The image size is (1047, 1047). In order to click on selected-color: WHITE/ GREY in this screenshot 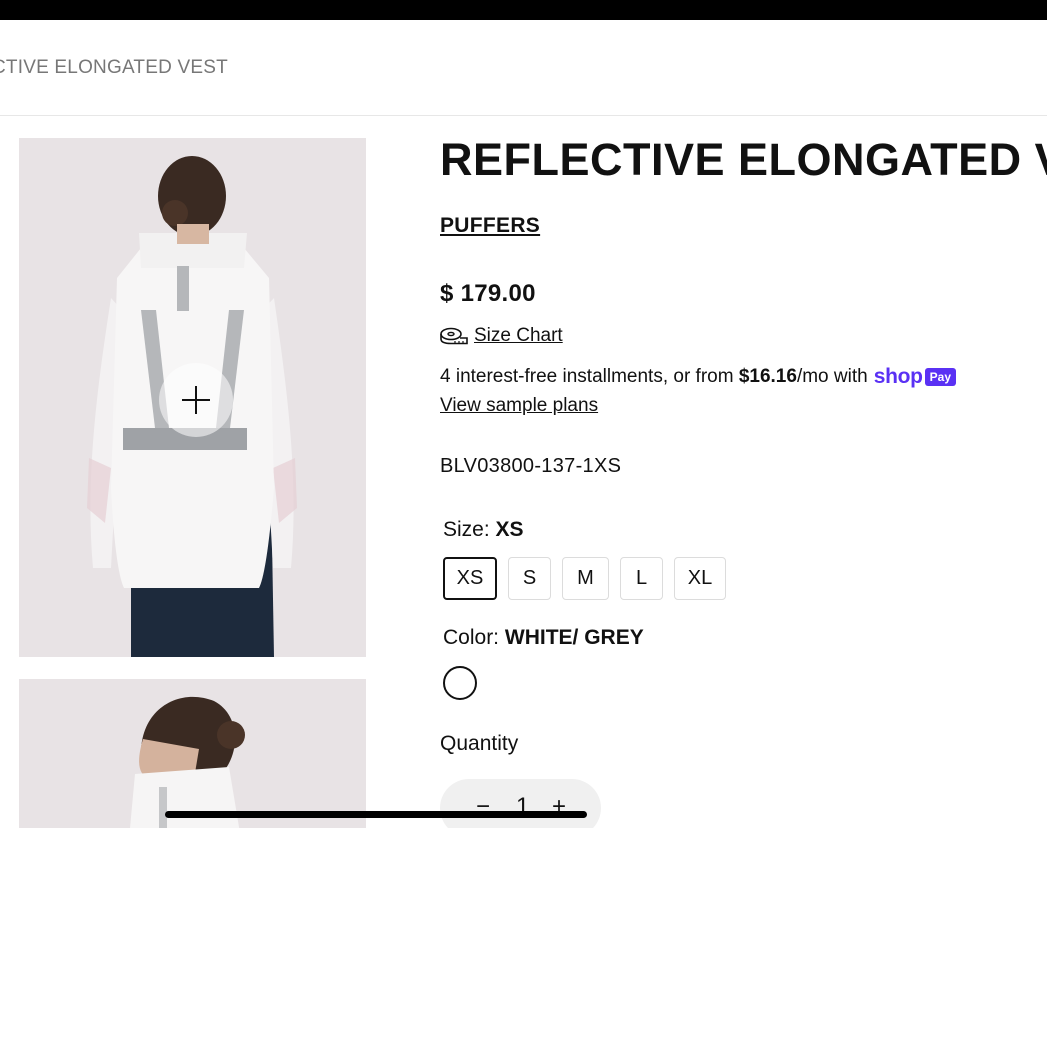, I will do `click(574, 637)`.